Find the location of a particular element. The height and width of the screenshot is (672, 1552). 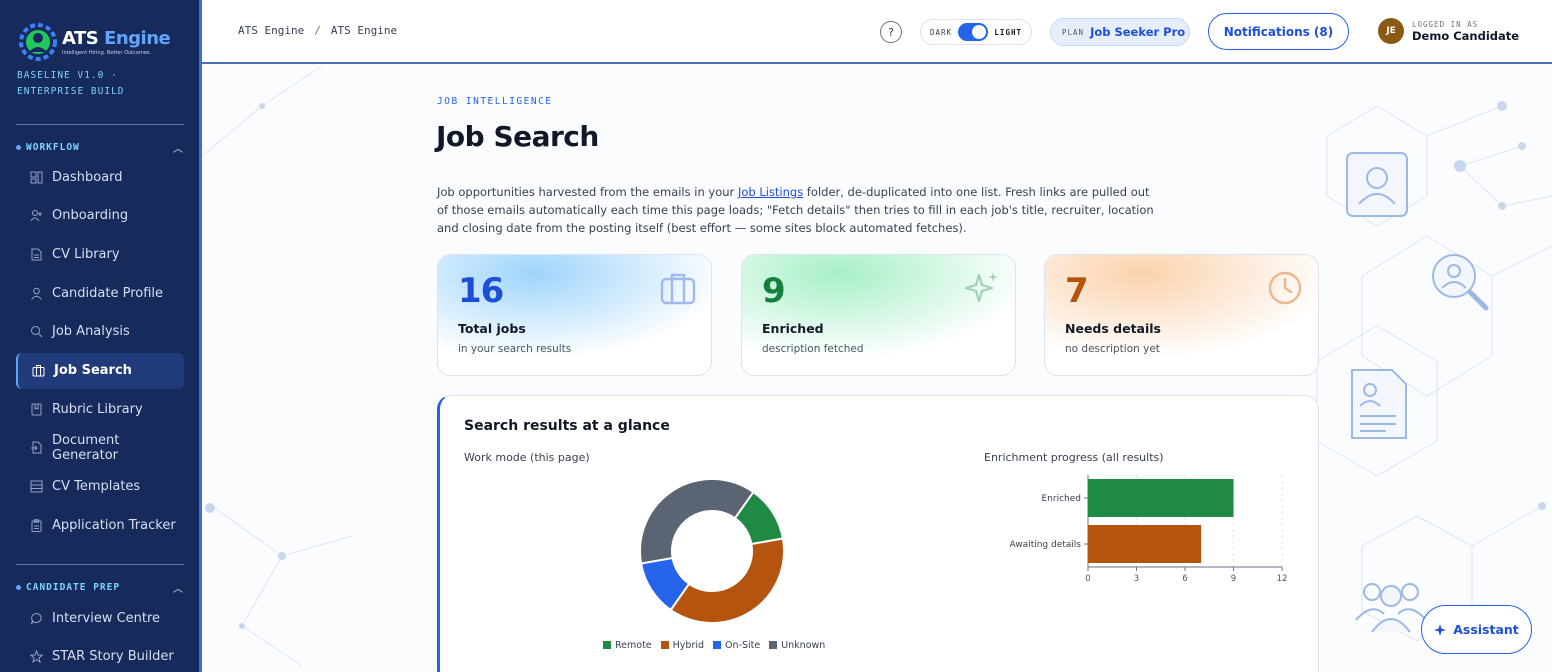

sidebar-item-label: STAR Story Builder is located at coordinates (113, 657).